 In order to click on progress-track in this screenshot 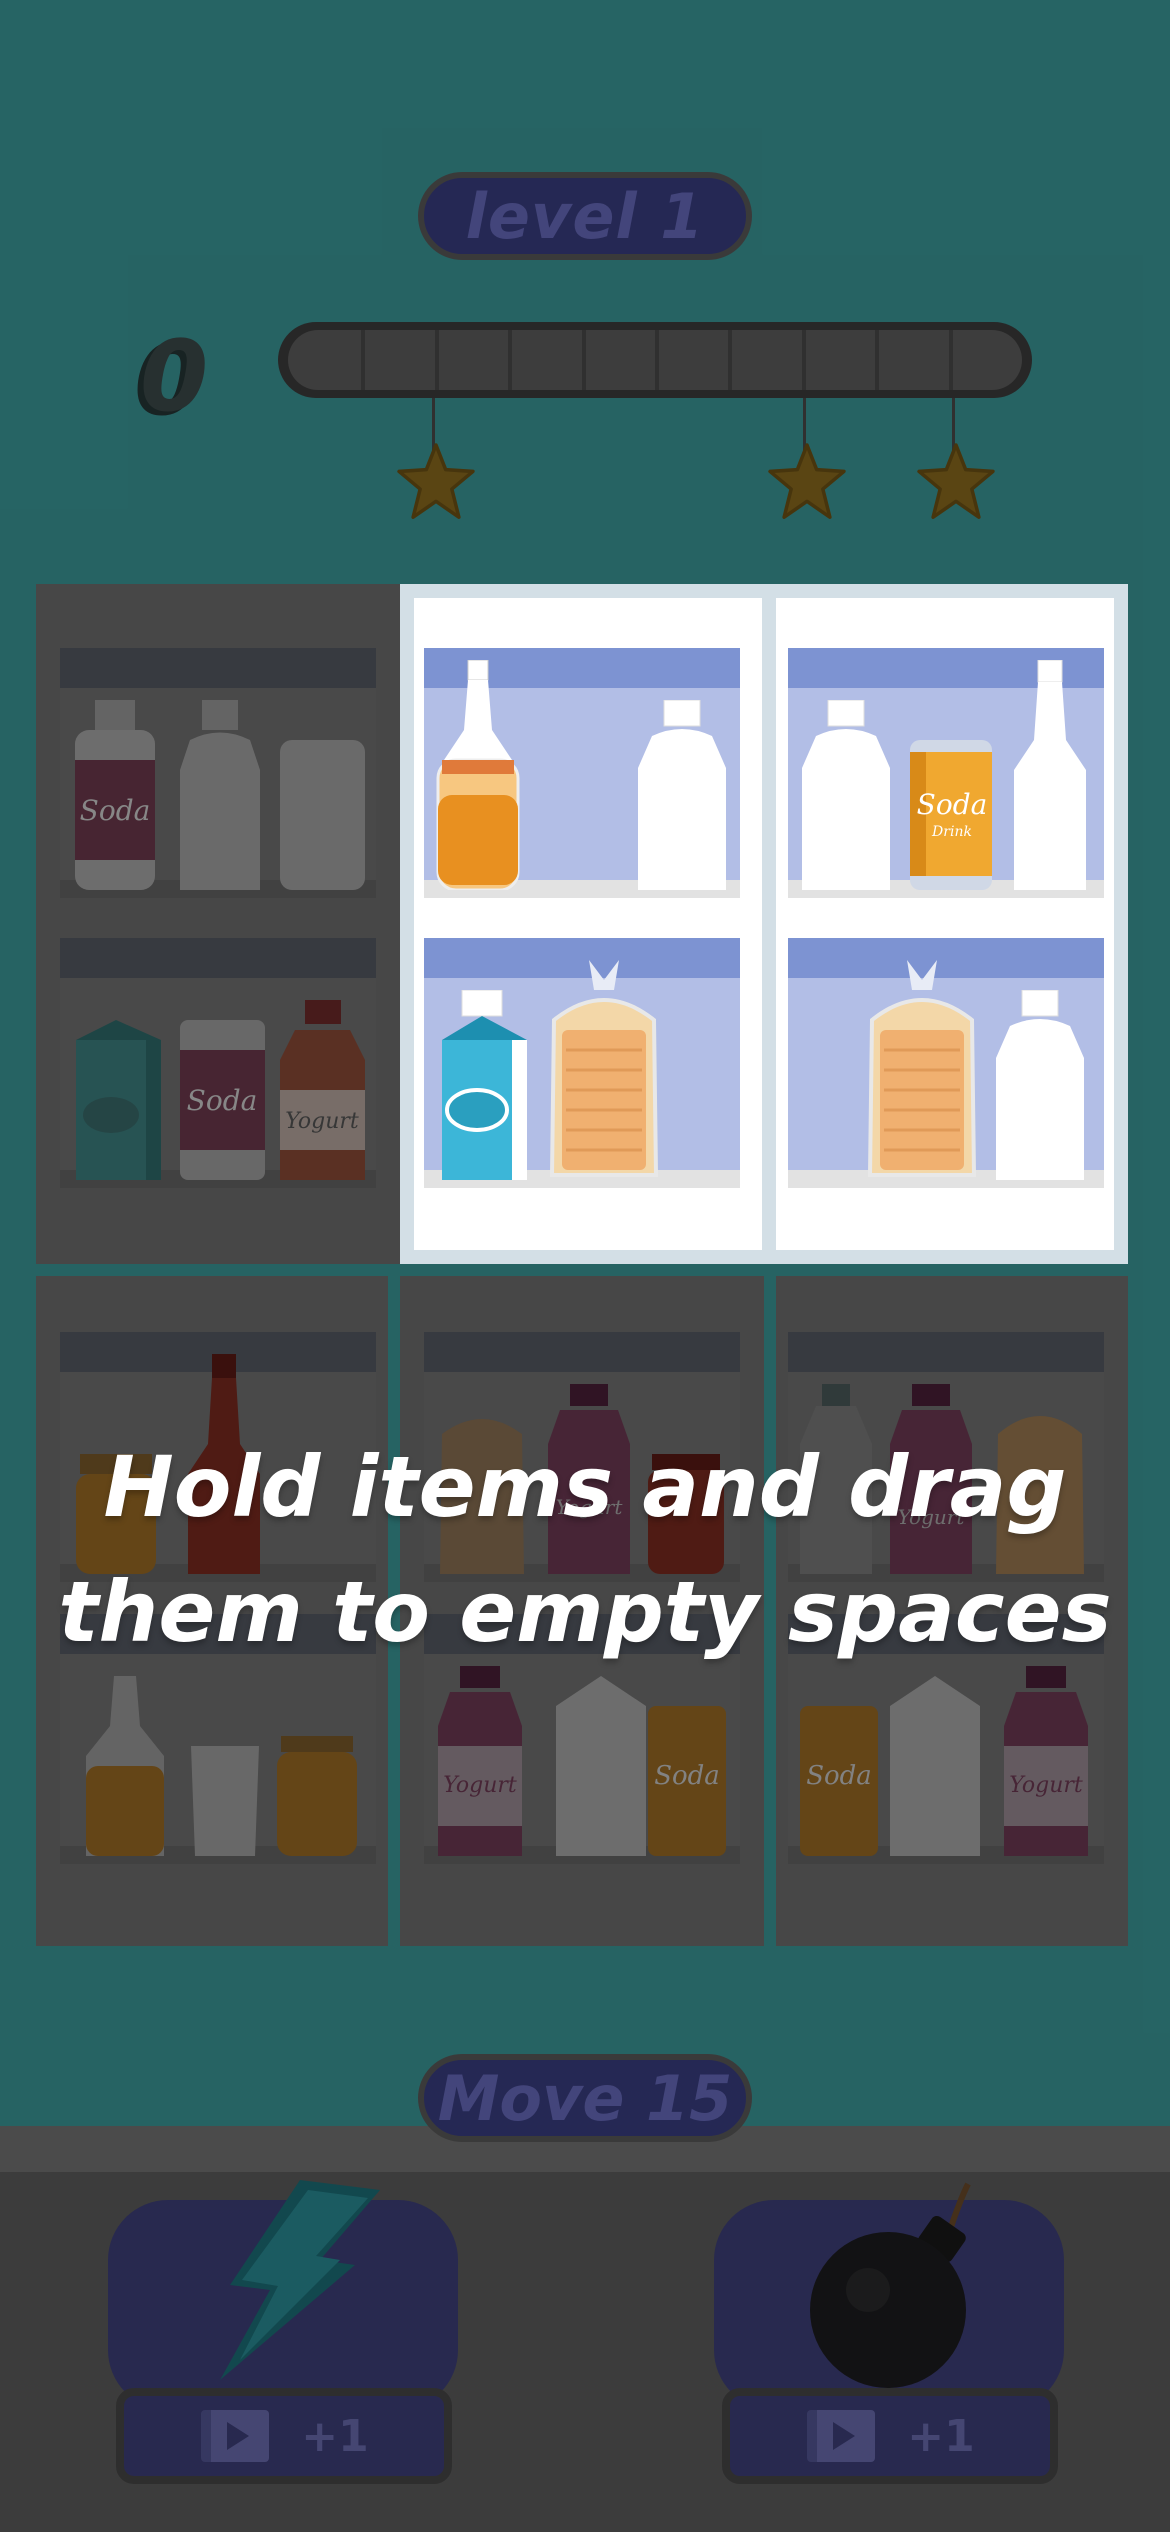, I will do `click(655, 360)`.